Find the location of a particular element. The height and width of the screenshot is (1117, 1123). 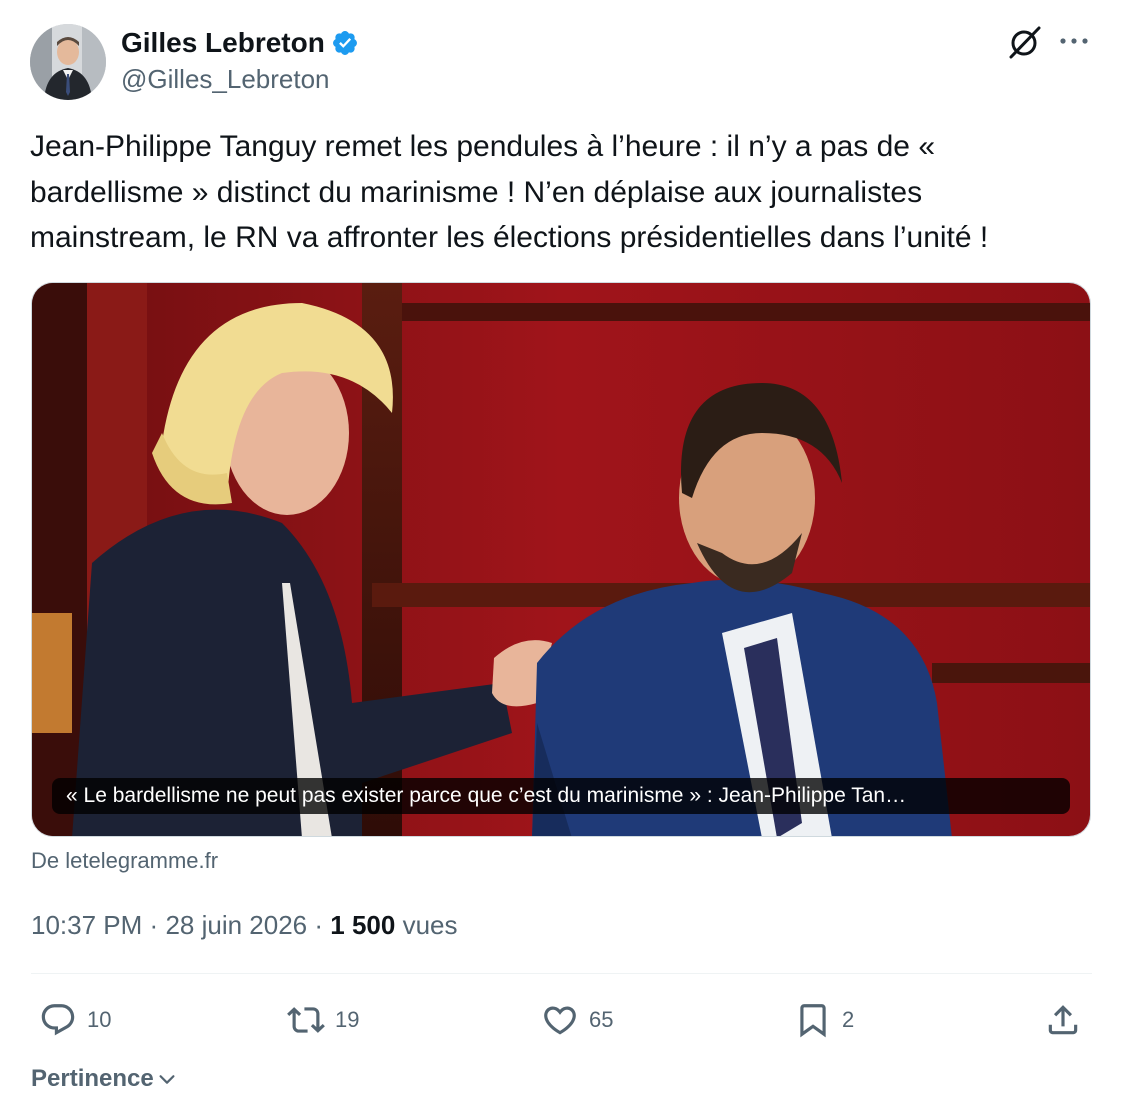

link-source: De letelegramme.fr is located at coordinates (124, 861).